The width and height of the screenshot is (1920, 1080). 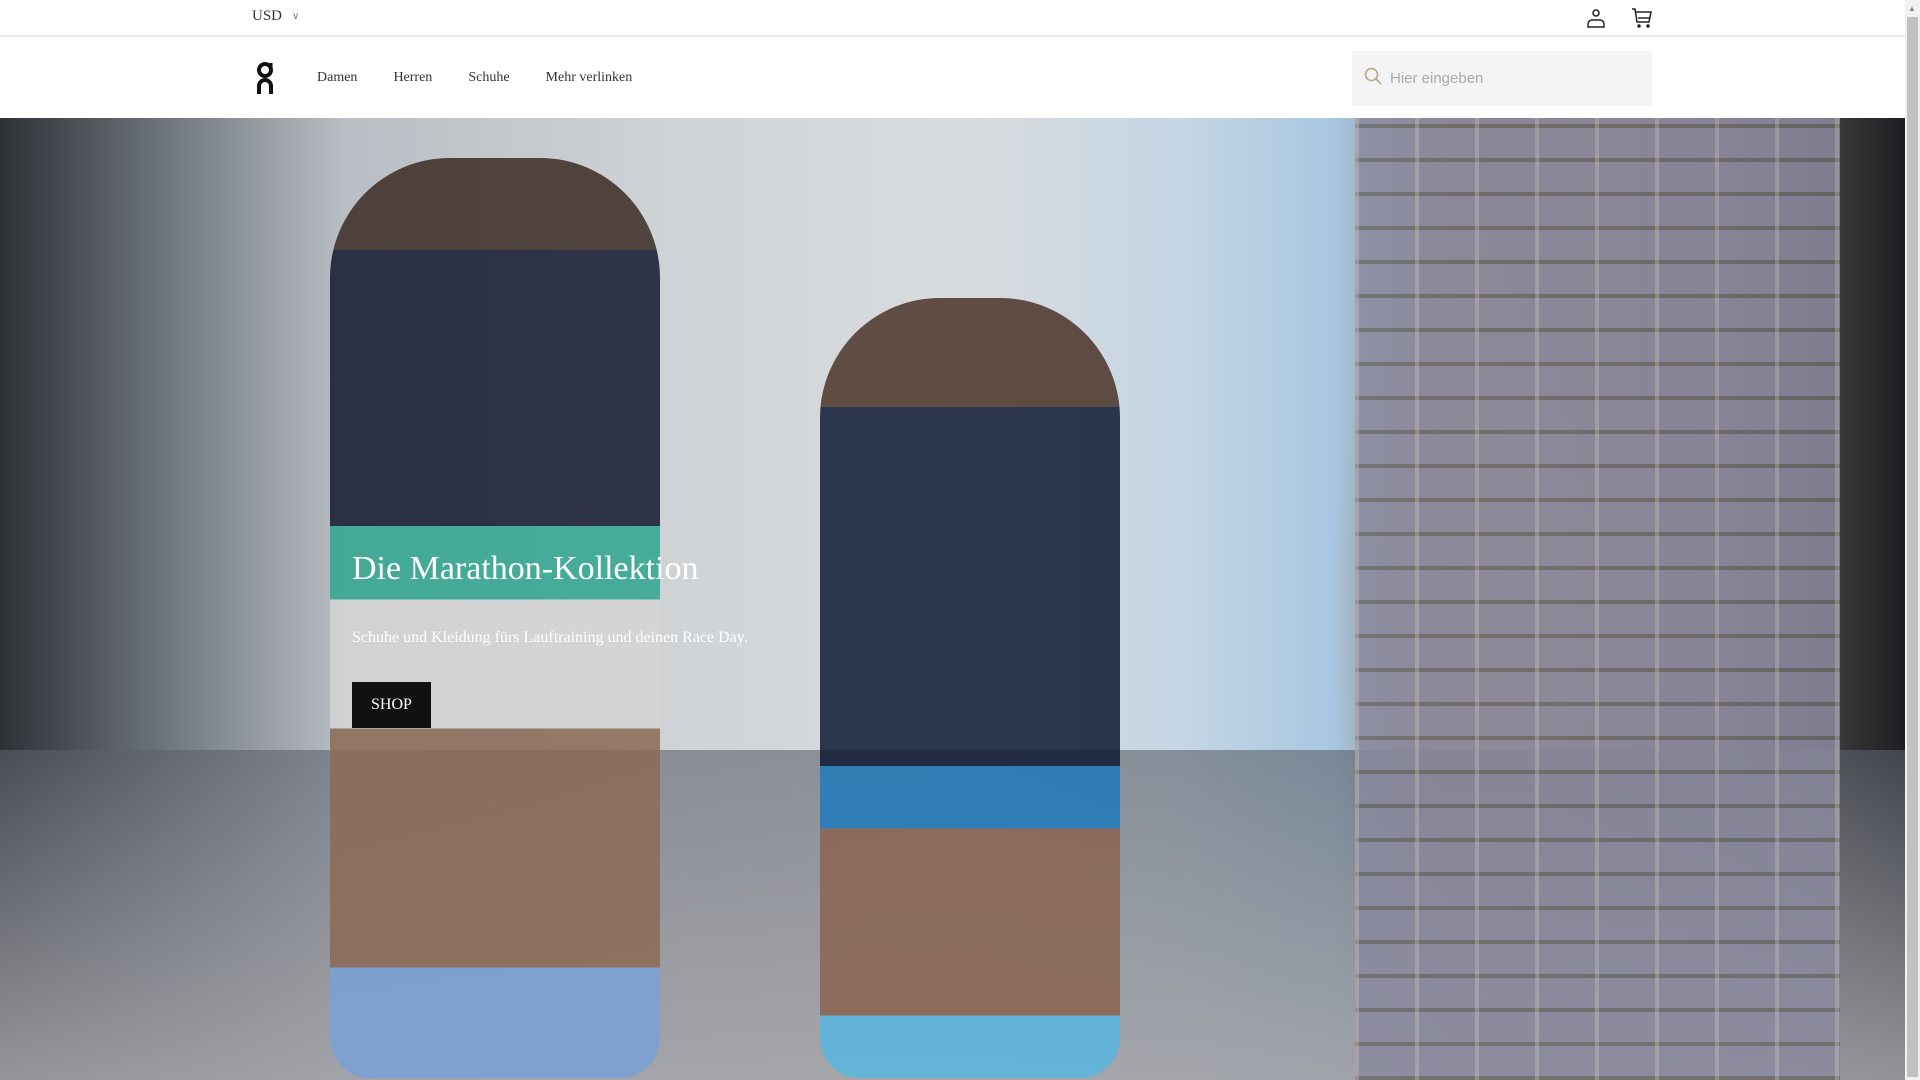 I want to click on account-icon, so click(x=1596, y=20).